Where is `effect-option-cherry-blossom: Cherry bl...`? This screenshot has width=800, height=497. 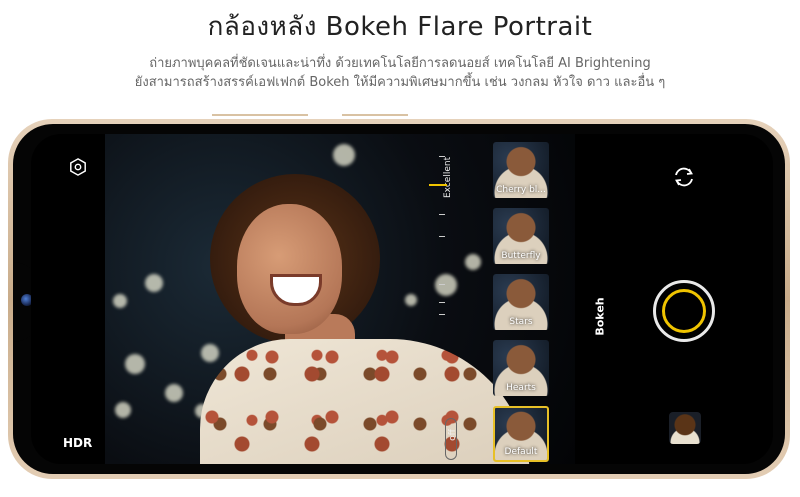
effect-option-cherry-blossom: Cherry bl... is located at coordinates (521, 170).